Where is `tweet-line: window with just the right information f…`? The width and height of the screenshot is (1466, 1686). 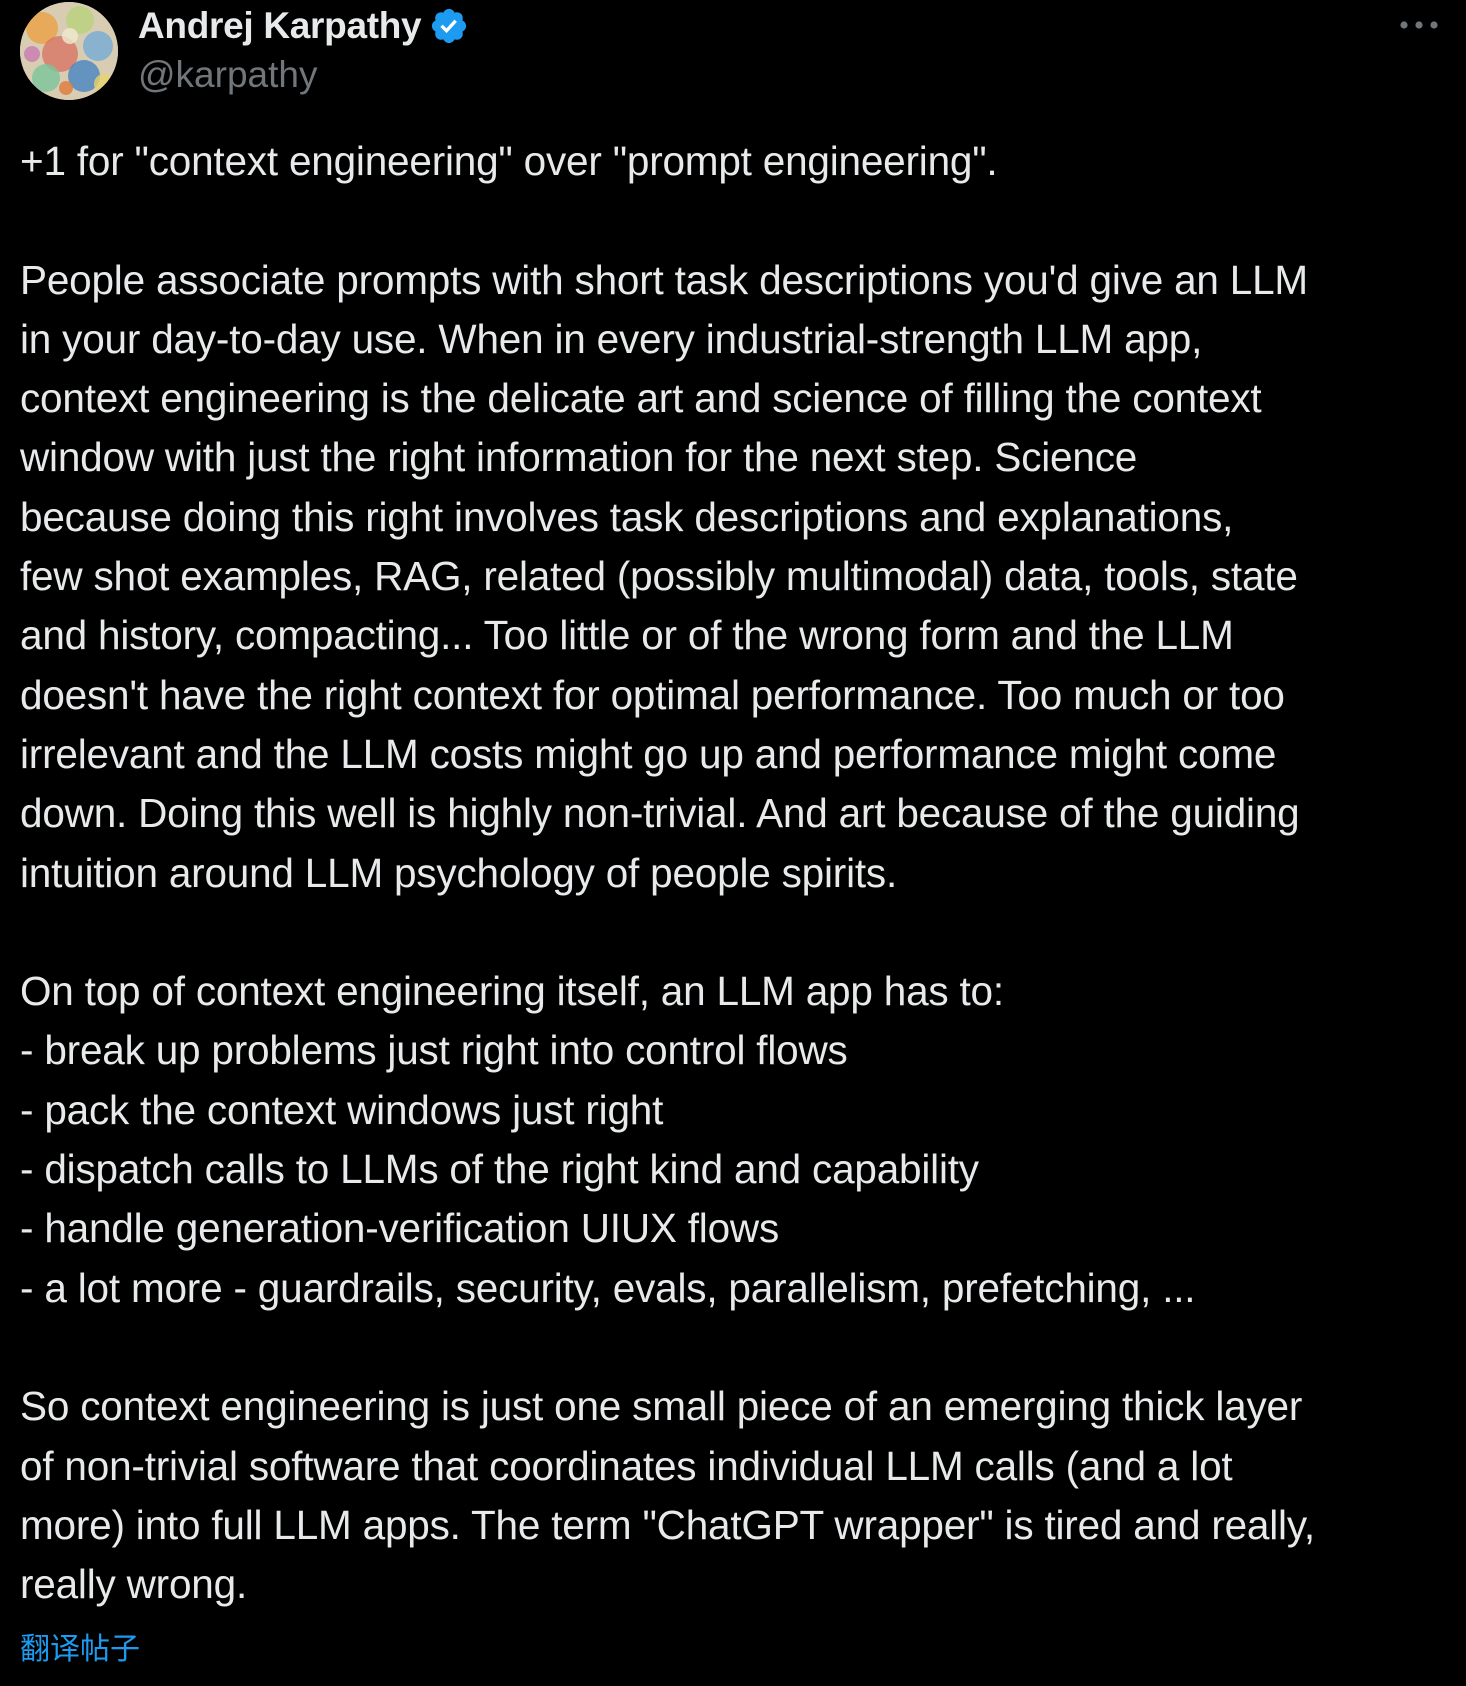
tweet-line: window with just the right information f… is located at coordinates (579, 457).